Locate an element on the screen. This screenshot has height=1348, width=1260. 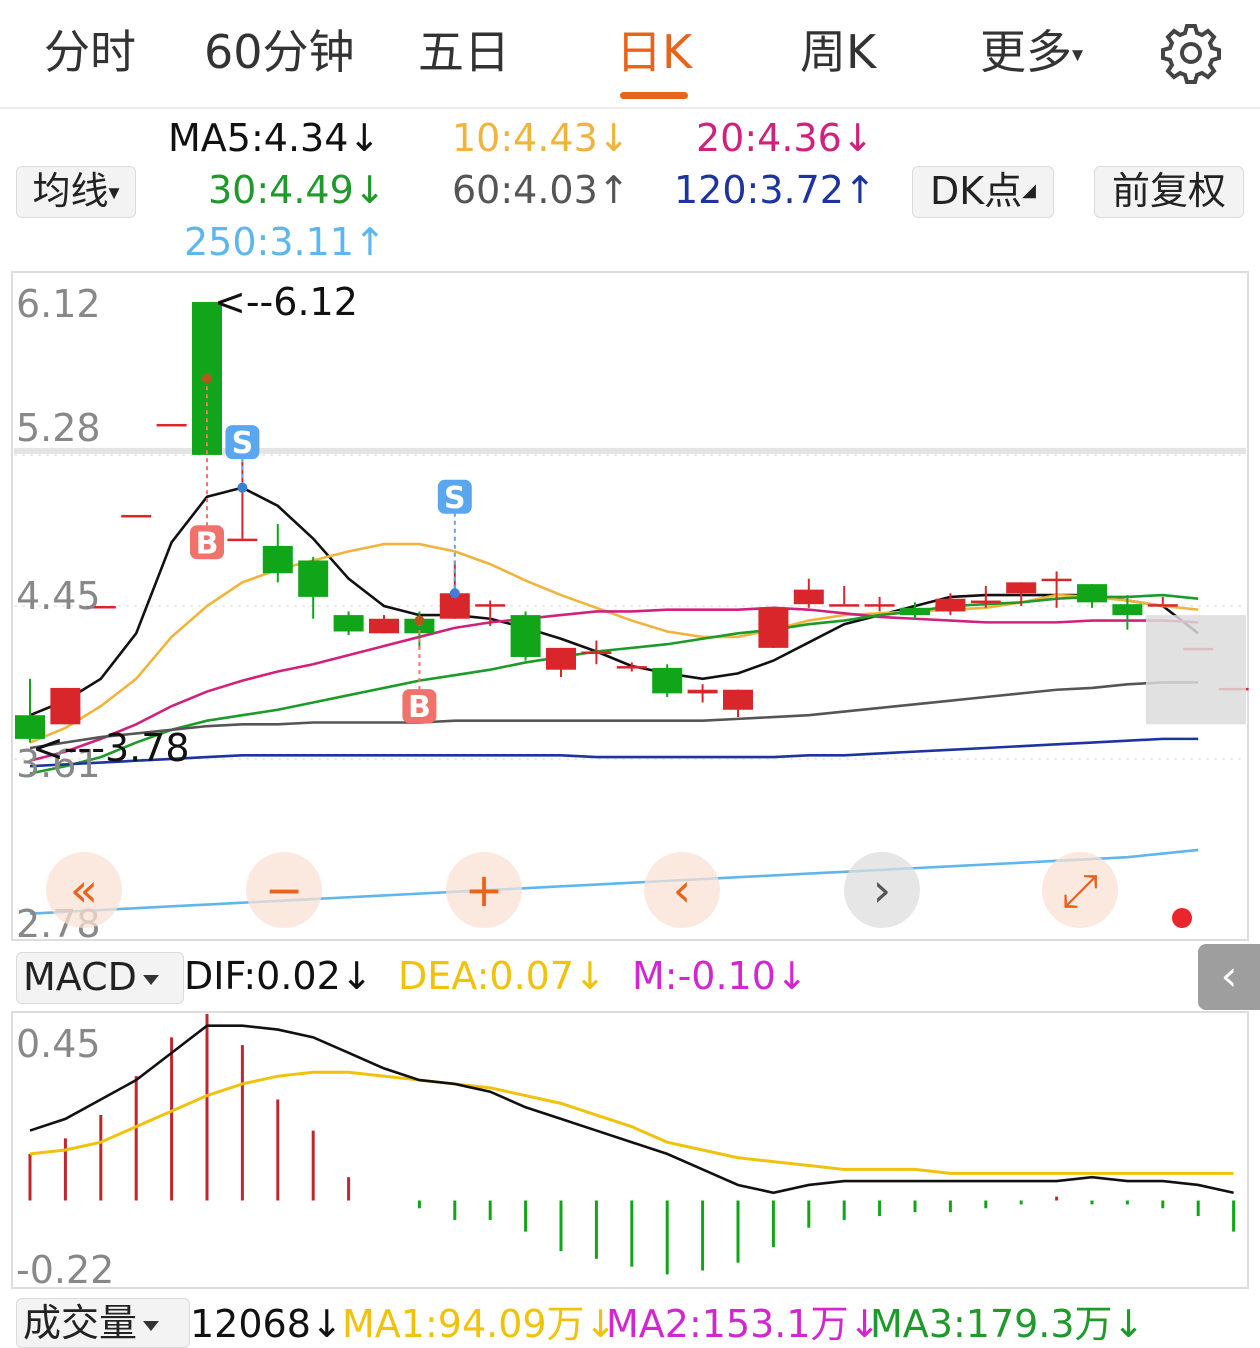
dea-line is located at coordinates (631, 1122).